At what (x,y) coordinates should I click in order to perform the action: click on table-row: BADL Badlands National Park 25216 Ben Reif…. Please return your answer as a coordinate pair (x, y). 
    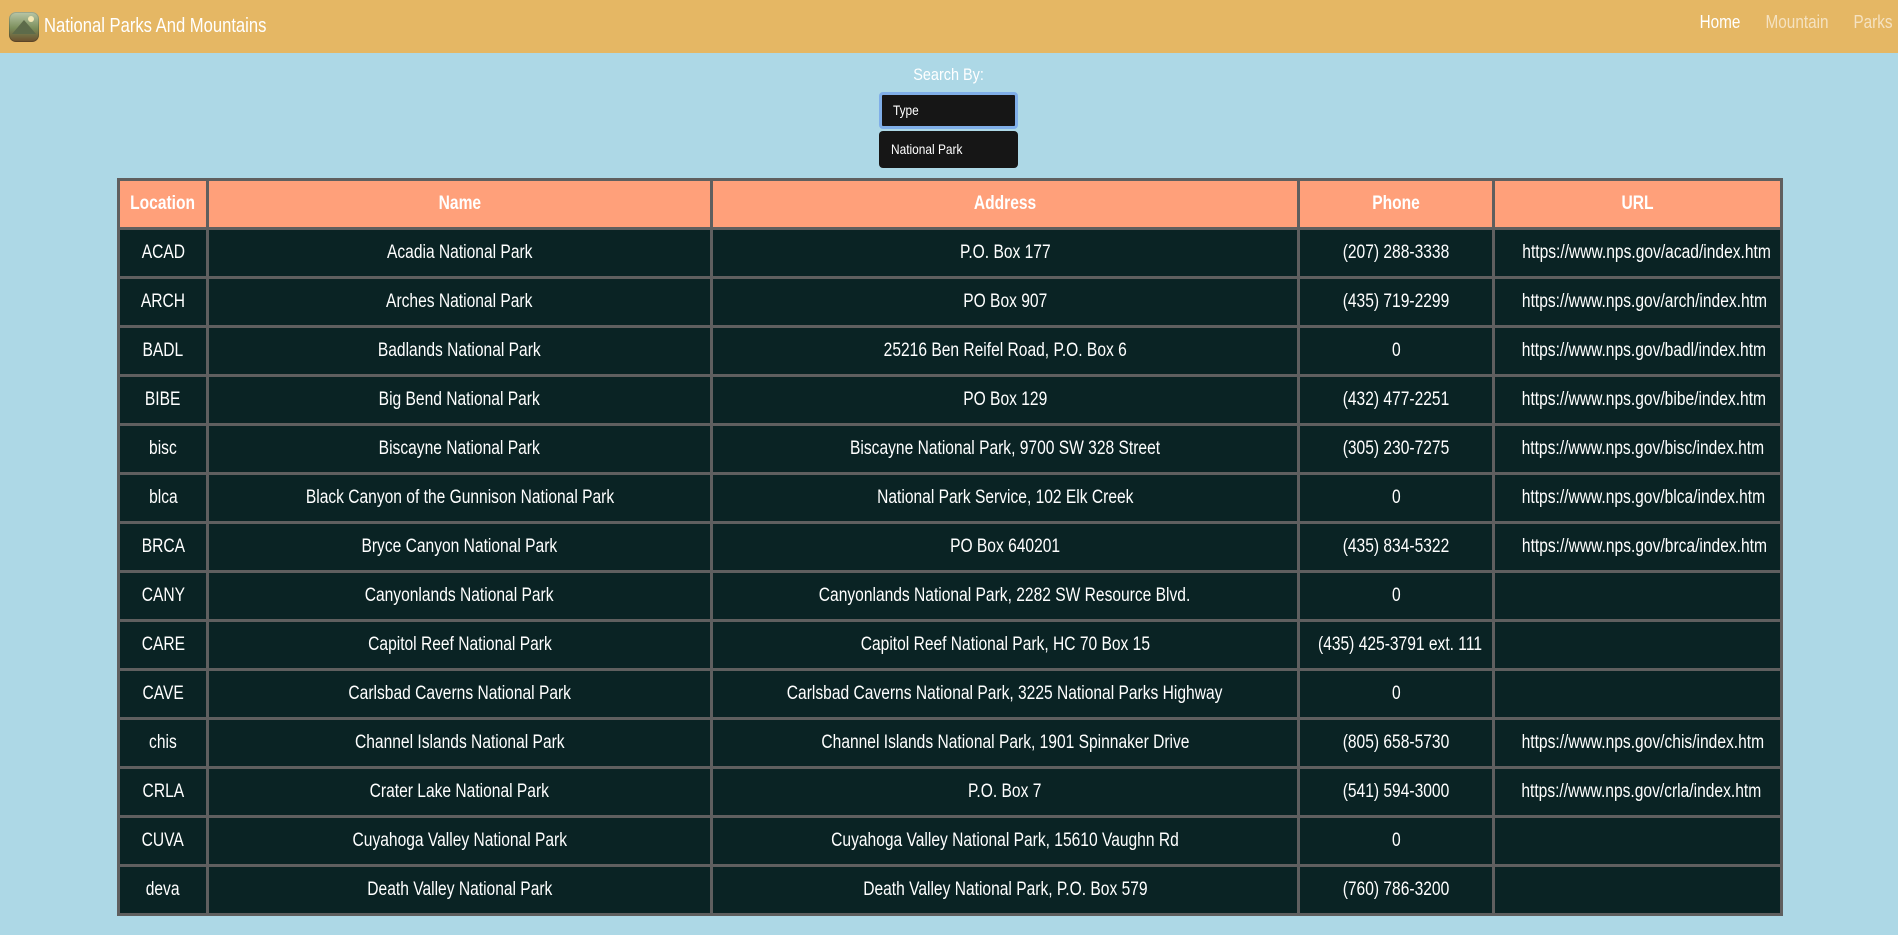
    Looking at the image, I should click on (950, 351).